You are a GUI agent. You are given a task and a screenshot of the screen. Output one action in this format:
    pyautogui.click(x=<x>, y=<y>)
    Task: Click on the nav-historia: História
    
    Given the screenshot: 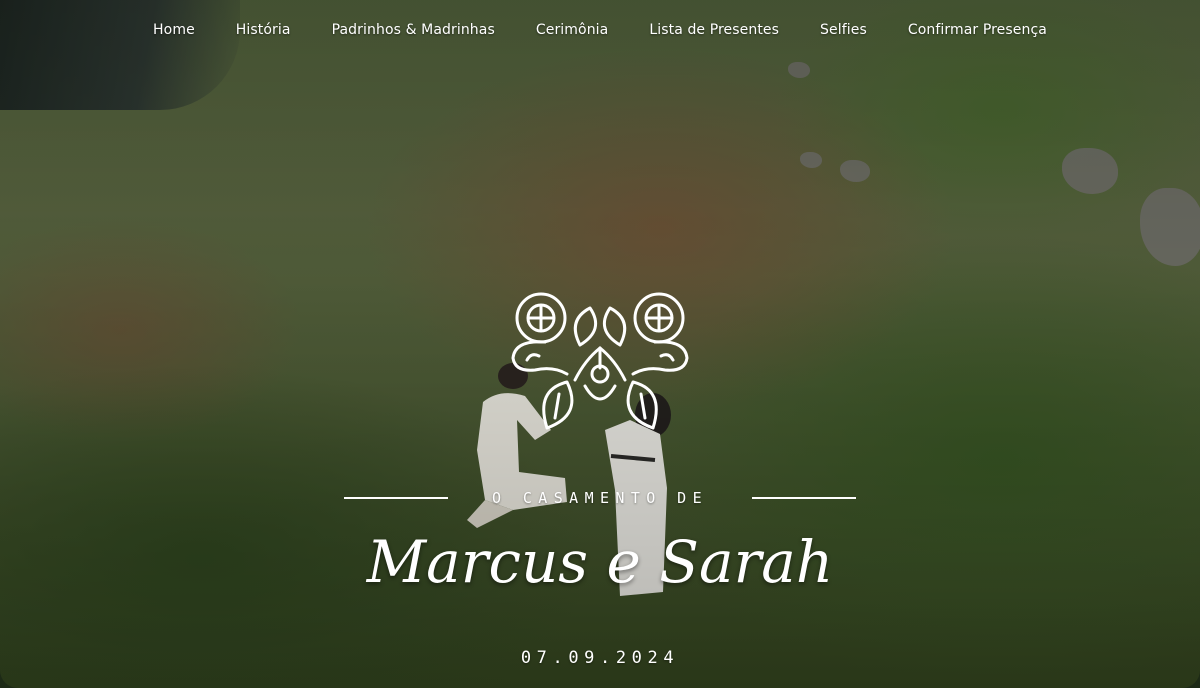 What is the action you would take?
    pyautogui.click(x=263, y=30)
    